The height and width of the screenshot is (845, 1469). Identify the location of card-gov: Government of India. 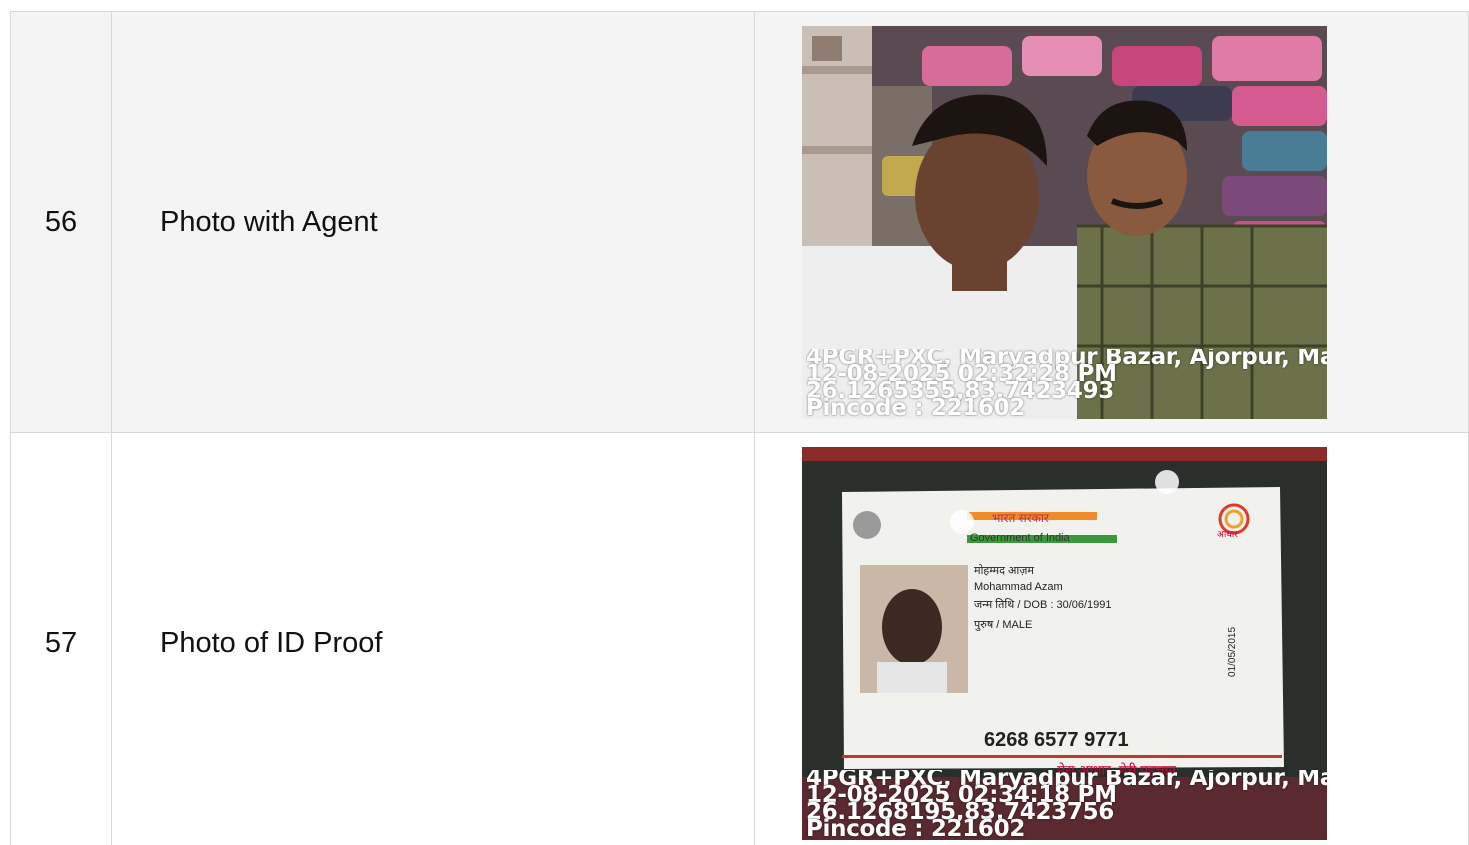
(1020, 537).